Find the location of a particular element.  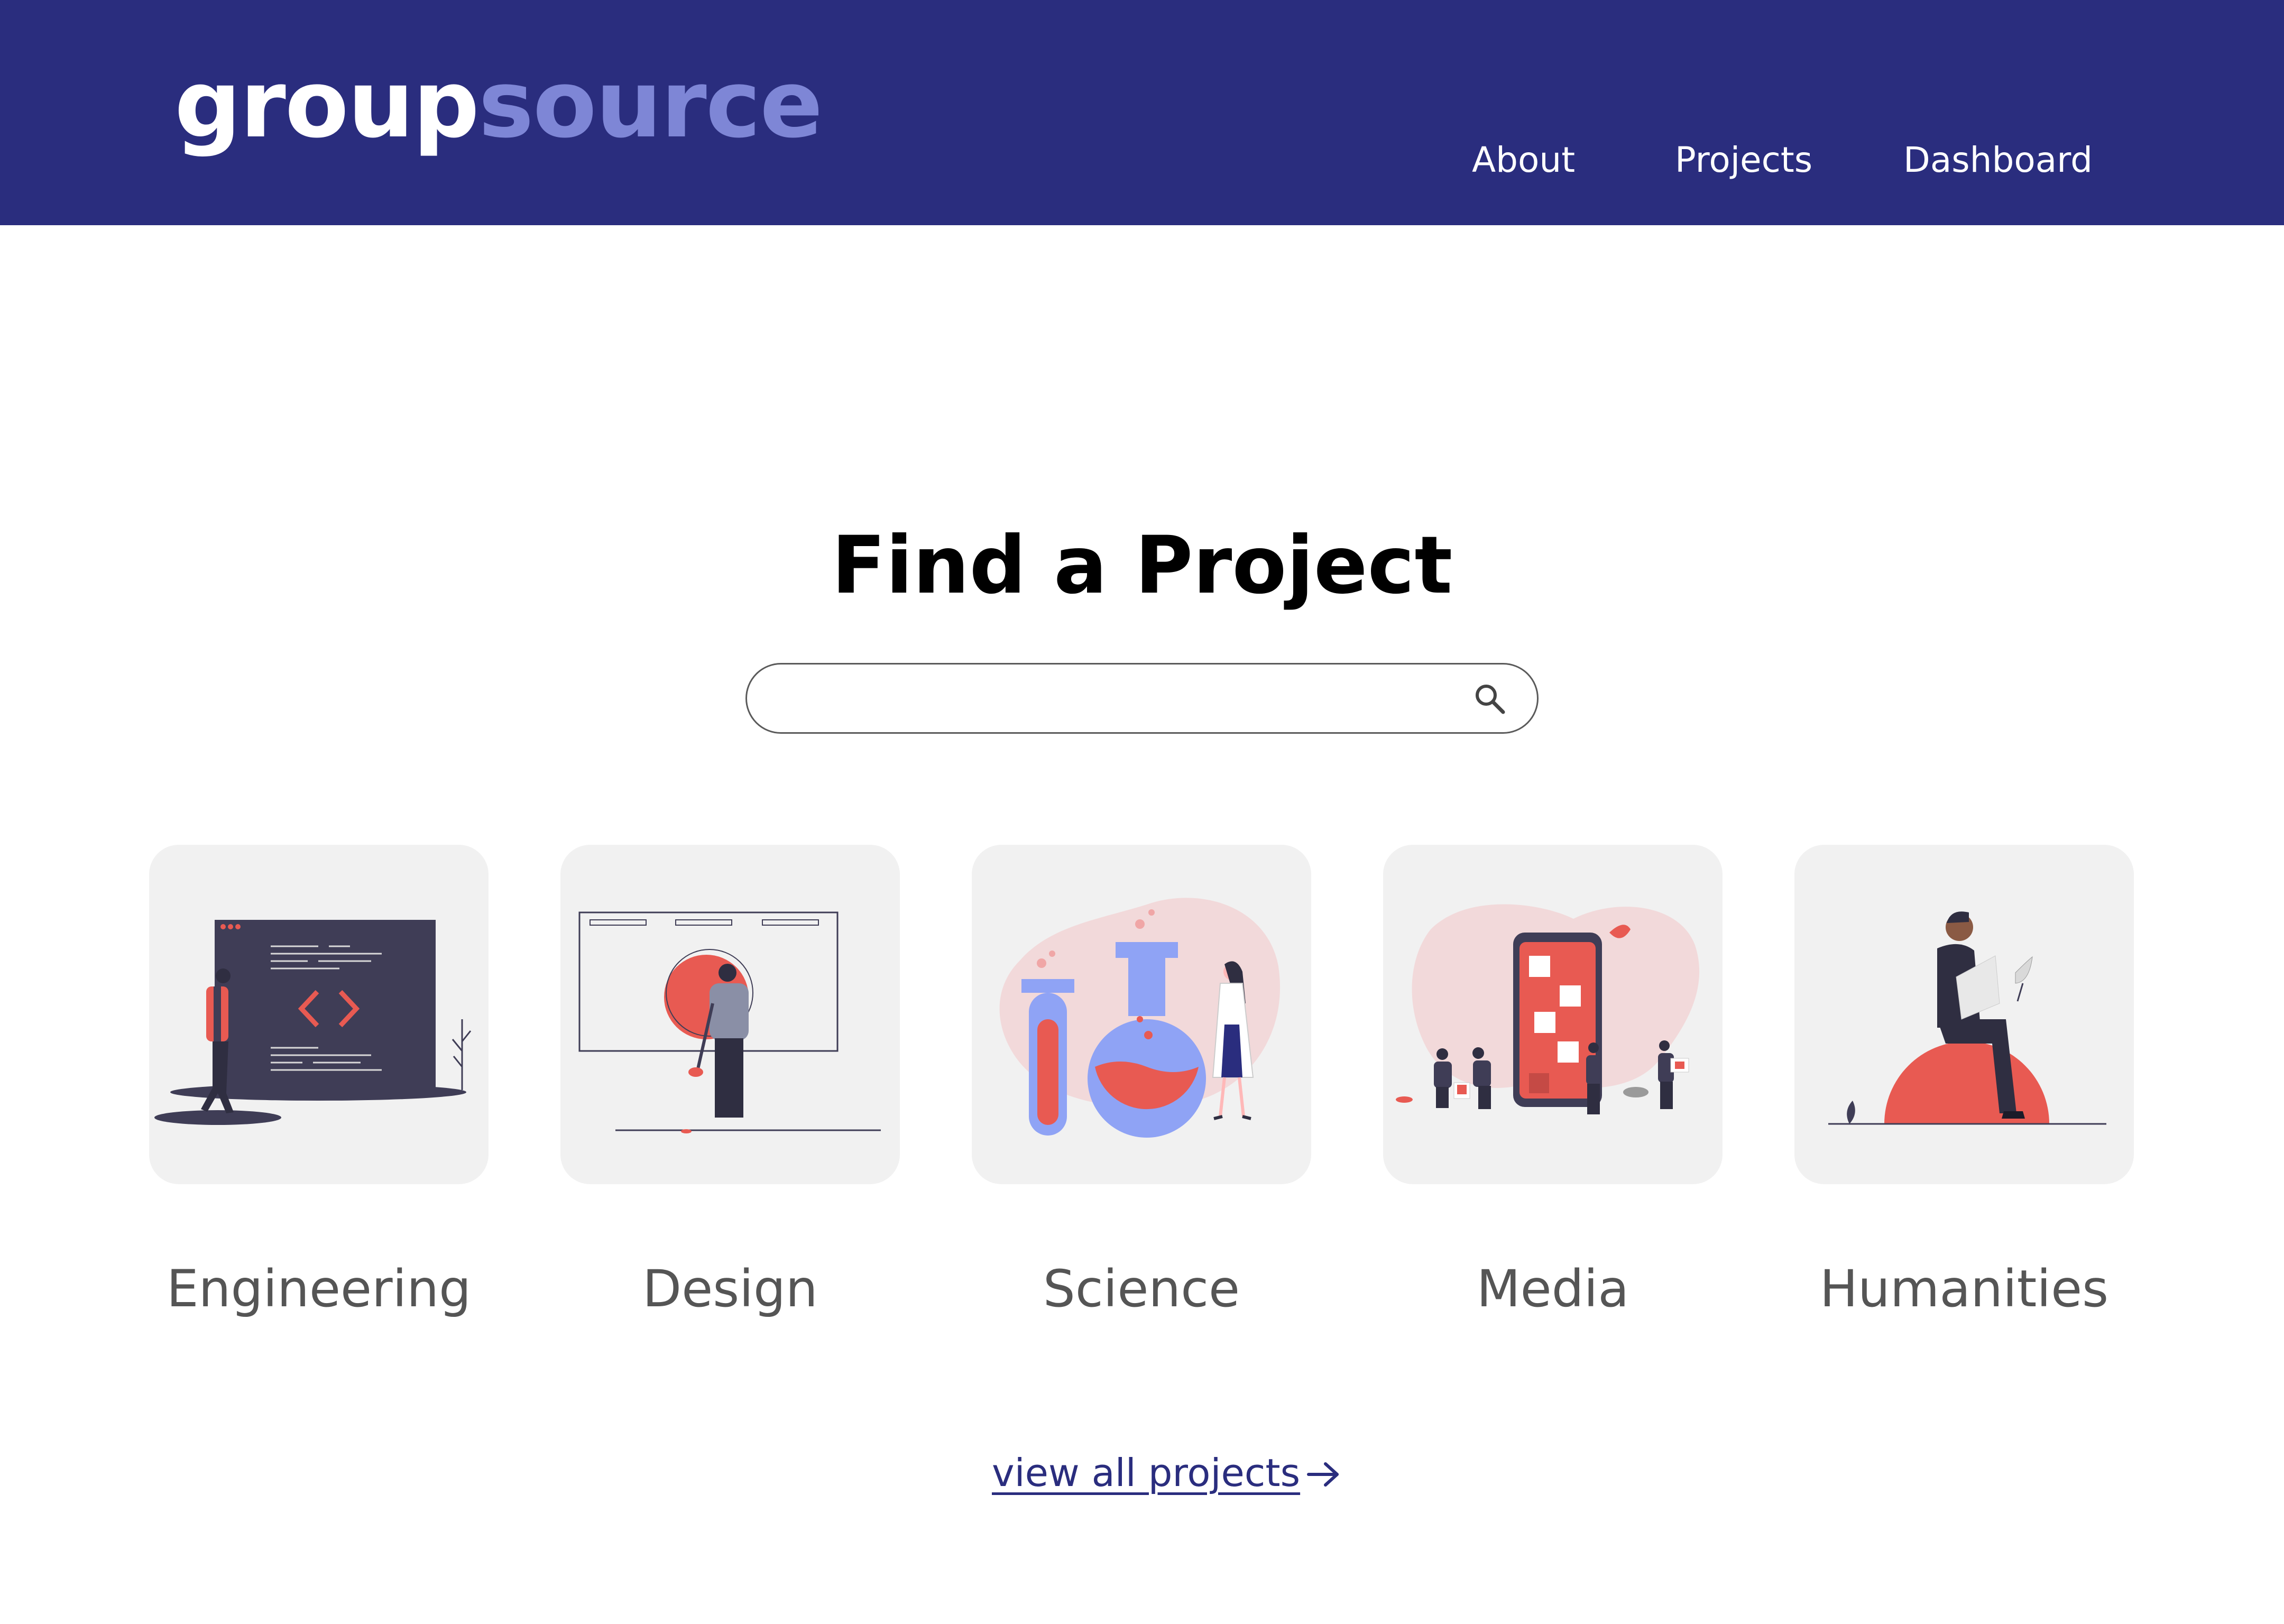

category-card-media is located at coordinates (1553, 1015).